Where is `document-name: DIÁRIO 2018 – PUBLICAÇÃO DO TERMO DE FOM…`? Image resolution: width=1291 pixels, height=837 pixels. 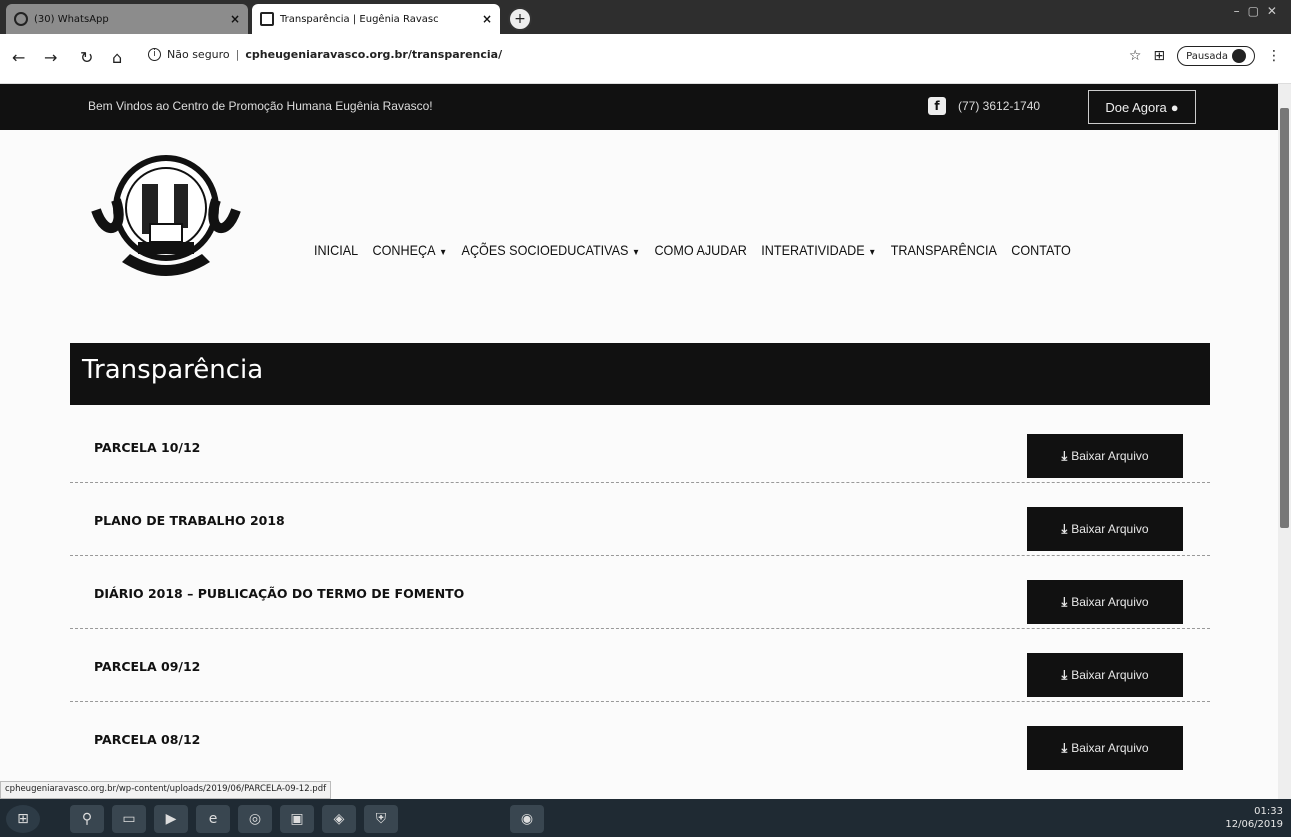 document-name: DIÁRIO 2018 – PUBLICAÇÃO DO TERMO DE FOM… is located at coordinates (279, 593).